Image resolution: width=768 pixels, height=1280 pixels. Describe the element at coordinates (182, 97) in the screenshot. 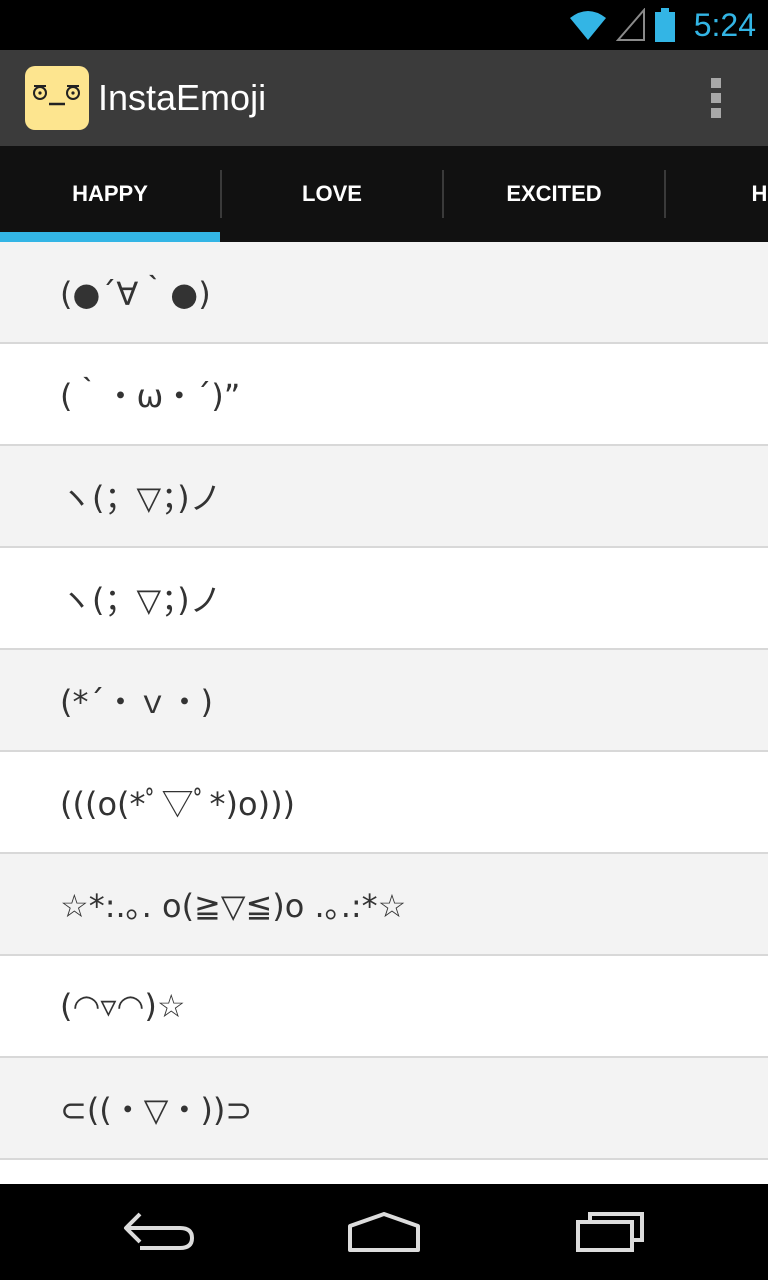

I see `app-title: InstaEmoji` at that location.